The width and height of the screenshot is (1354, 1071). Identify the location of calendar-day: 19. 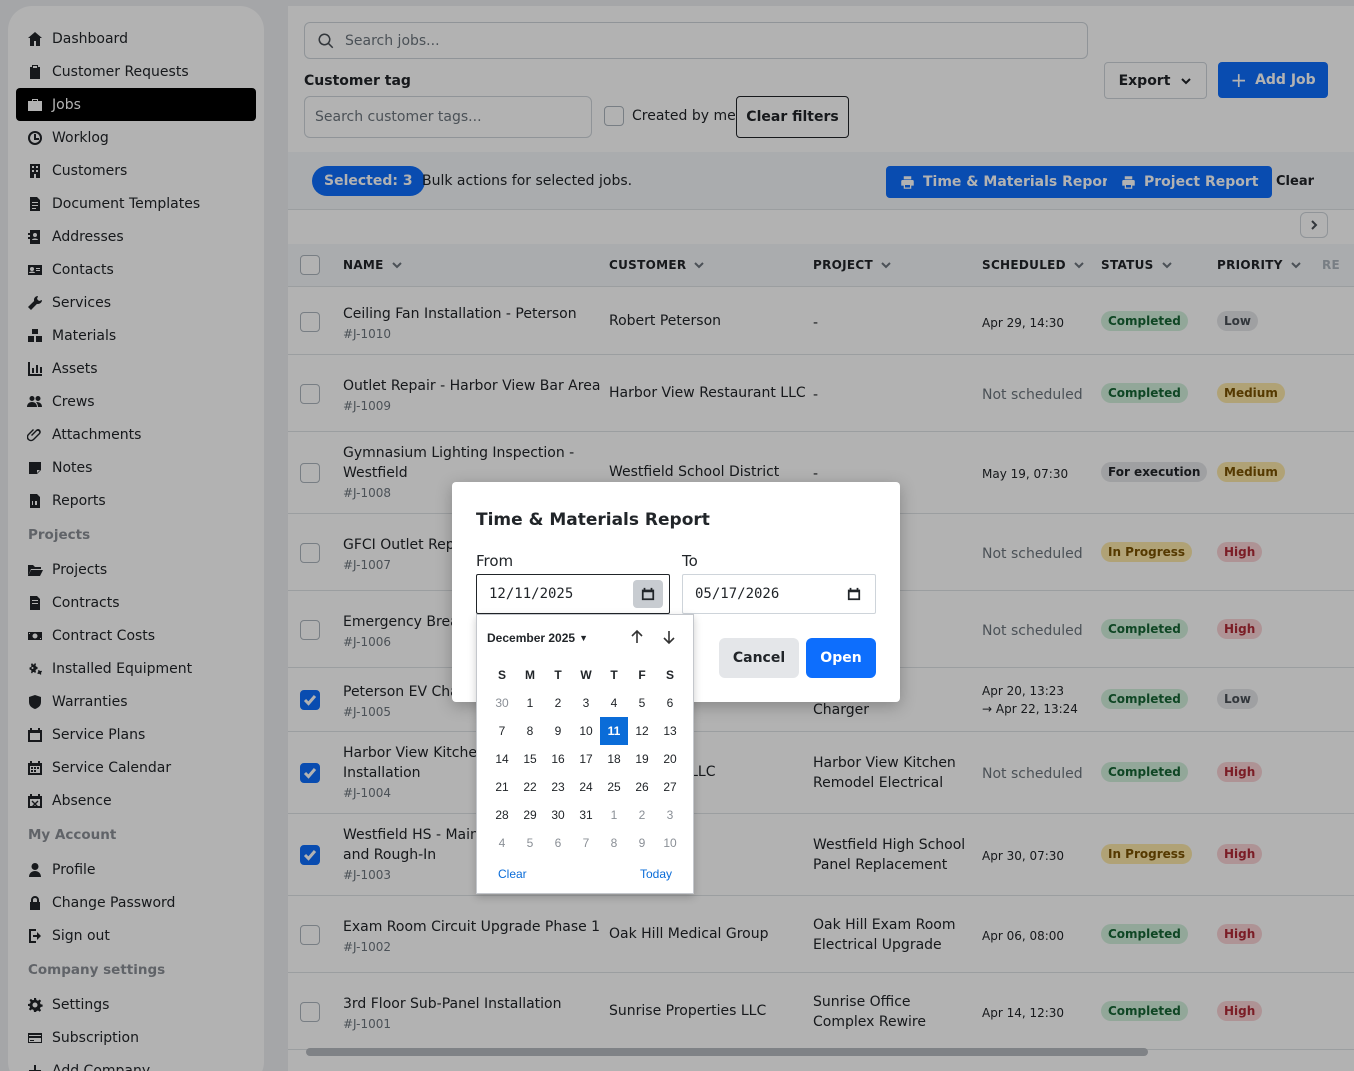
(642, 759).